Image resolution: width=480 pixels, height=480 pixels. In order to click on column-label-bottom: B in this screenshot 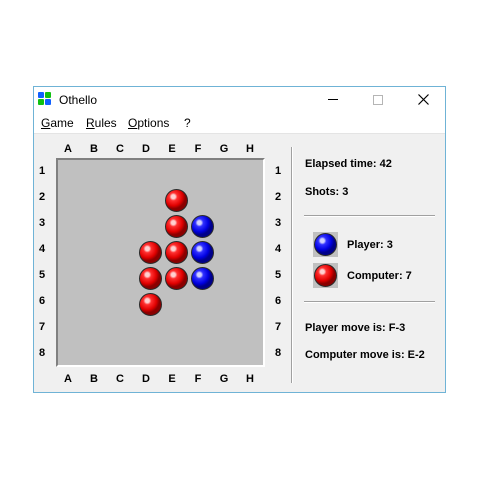, I will do `click(94, 379)`.